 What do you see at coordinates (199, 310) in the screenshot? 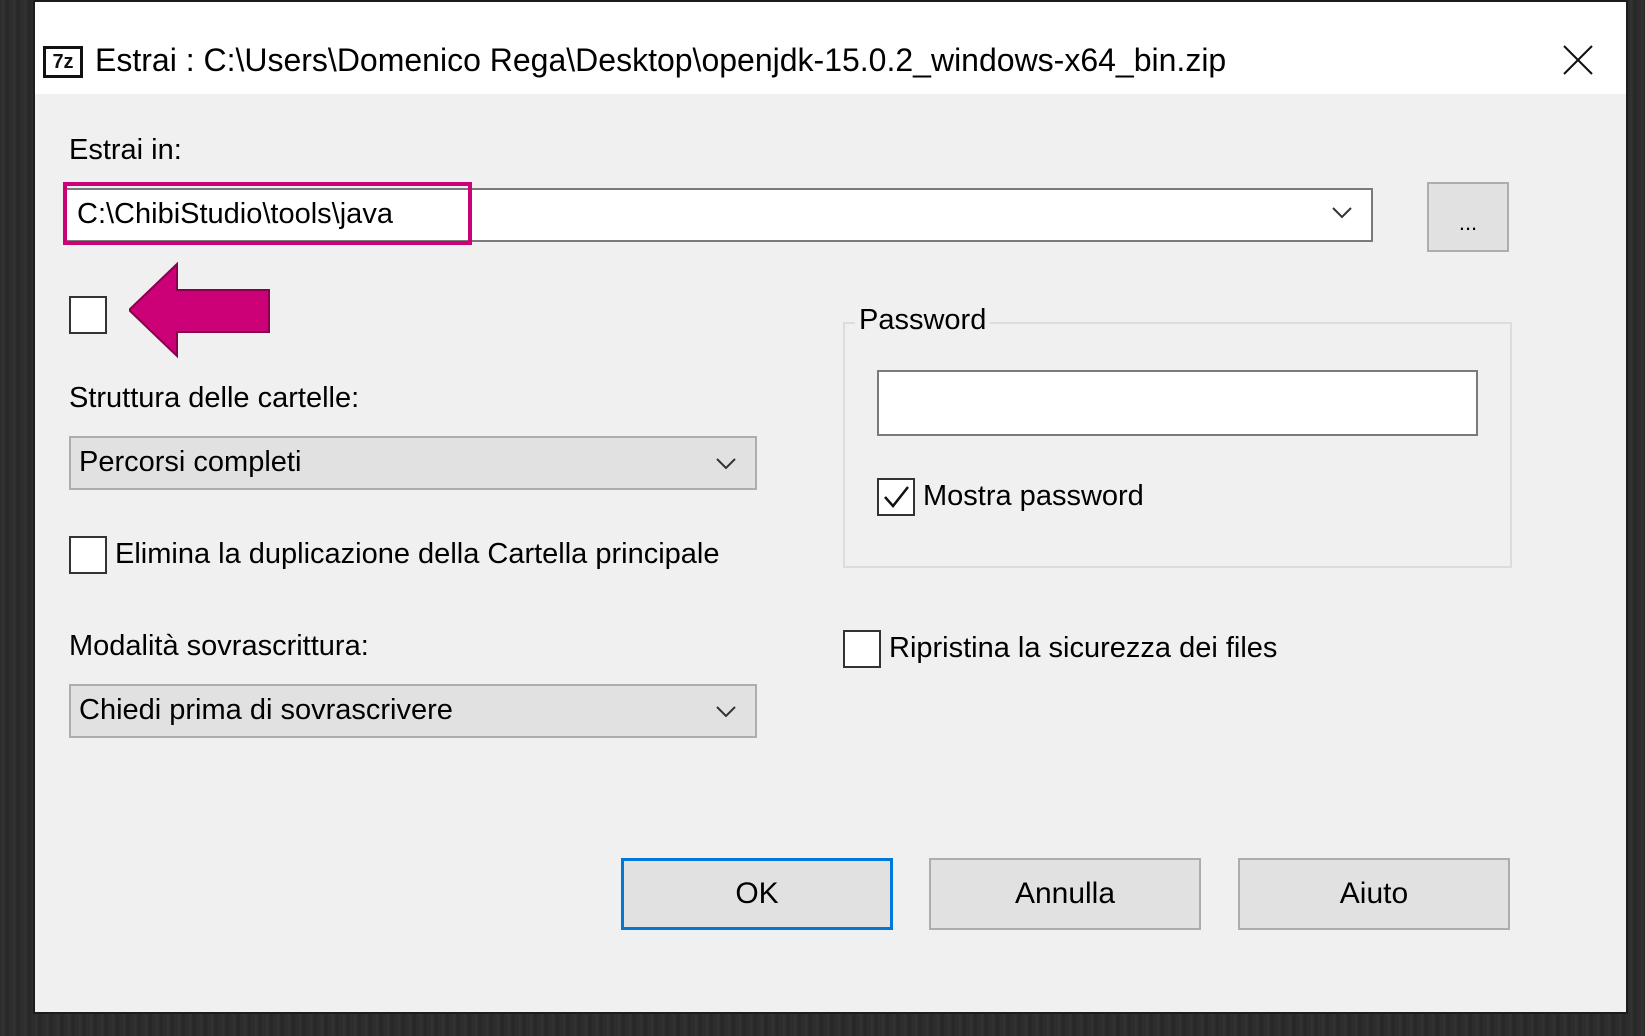
I see `pointer-arrow-annotation` at bounding box center [199, 310].